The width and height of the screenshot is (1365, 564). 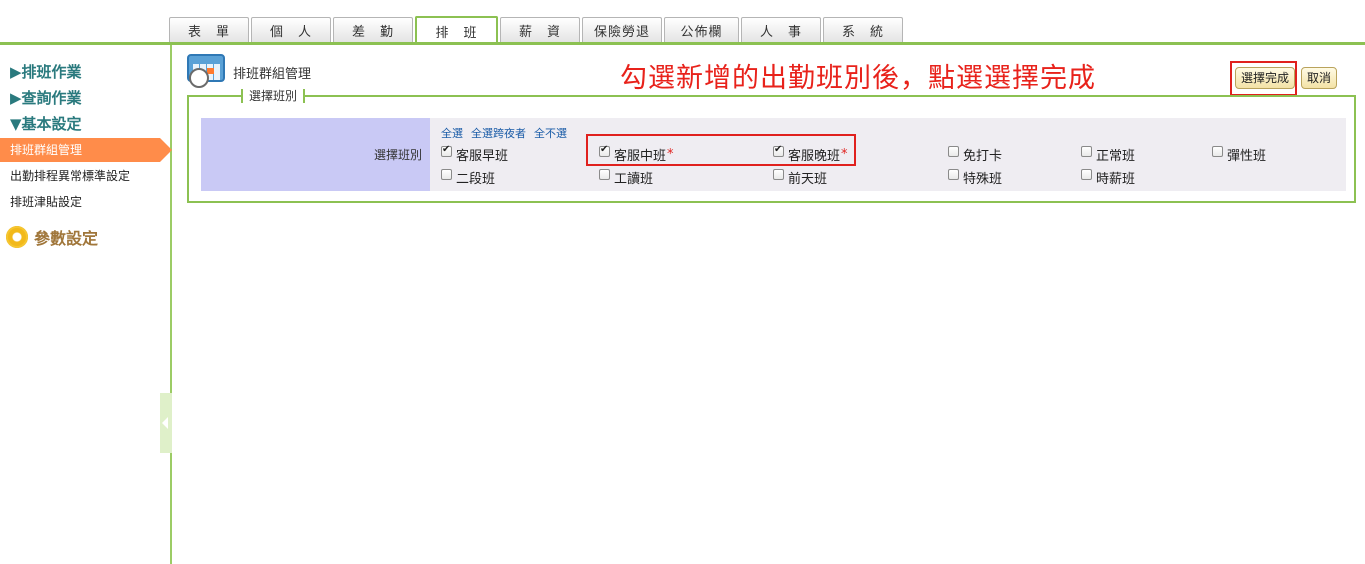 I want to click on sidebar-item-abnormal-standard: 出勤排程異常標準設定, so click(x=85, y=176).